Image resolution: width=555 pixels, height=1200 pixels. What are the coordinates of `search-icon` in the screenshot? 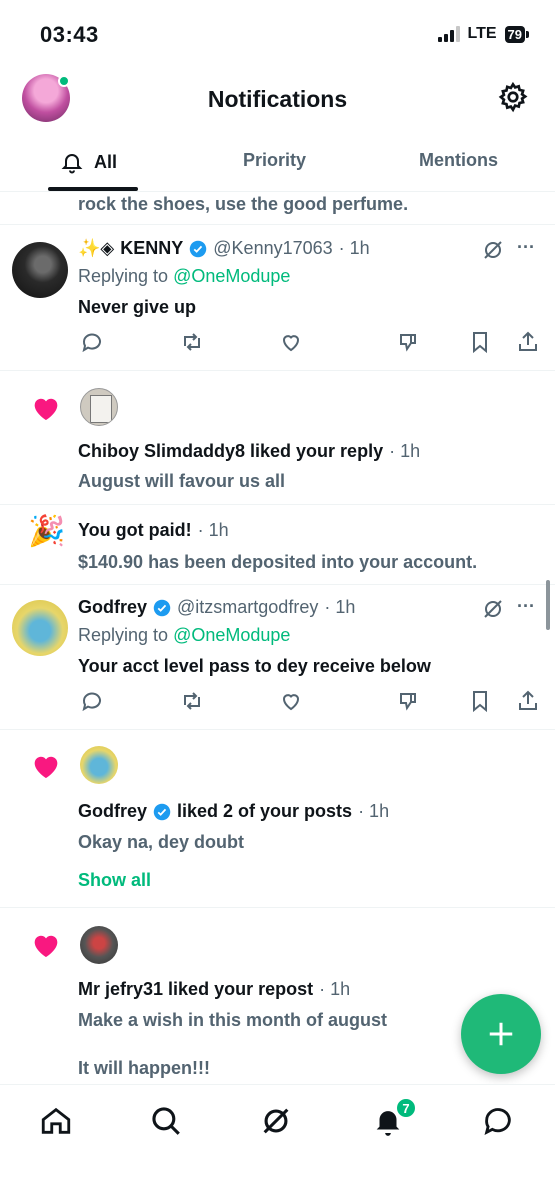 It's located at (166, 1121).